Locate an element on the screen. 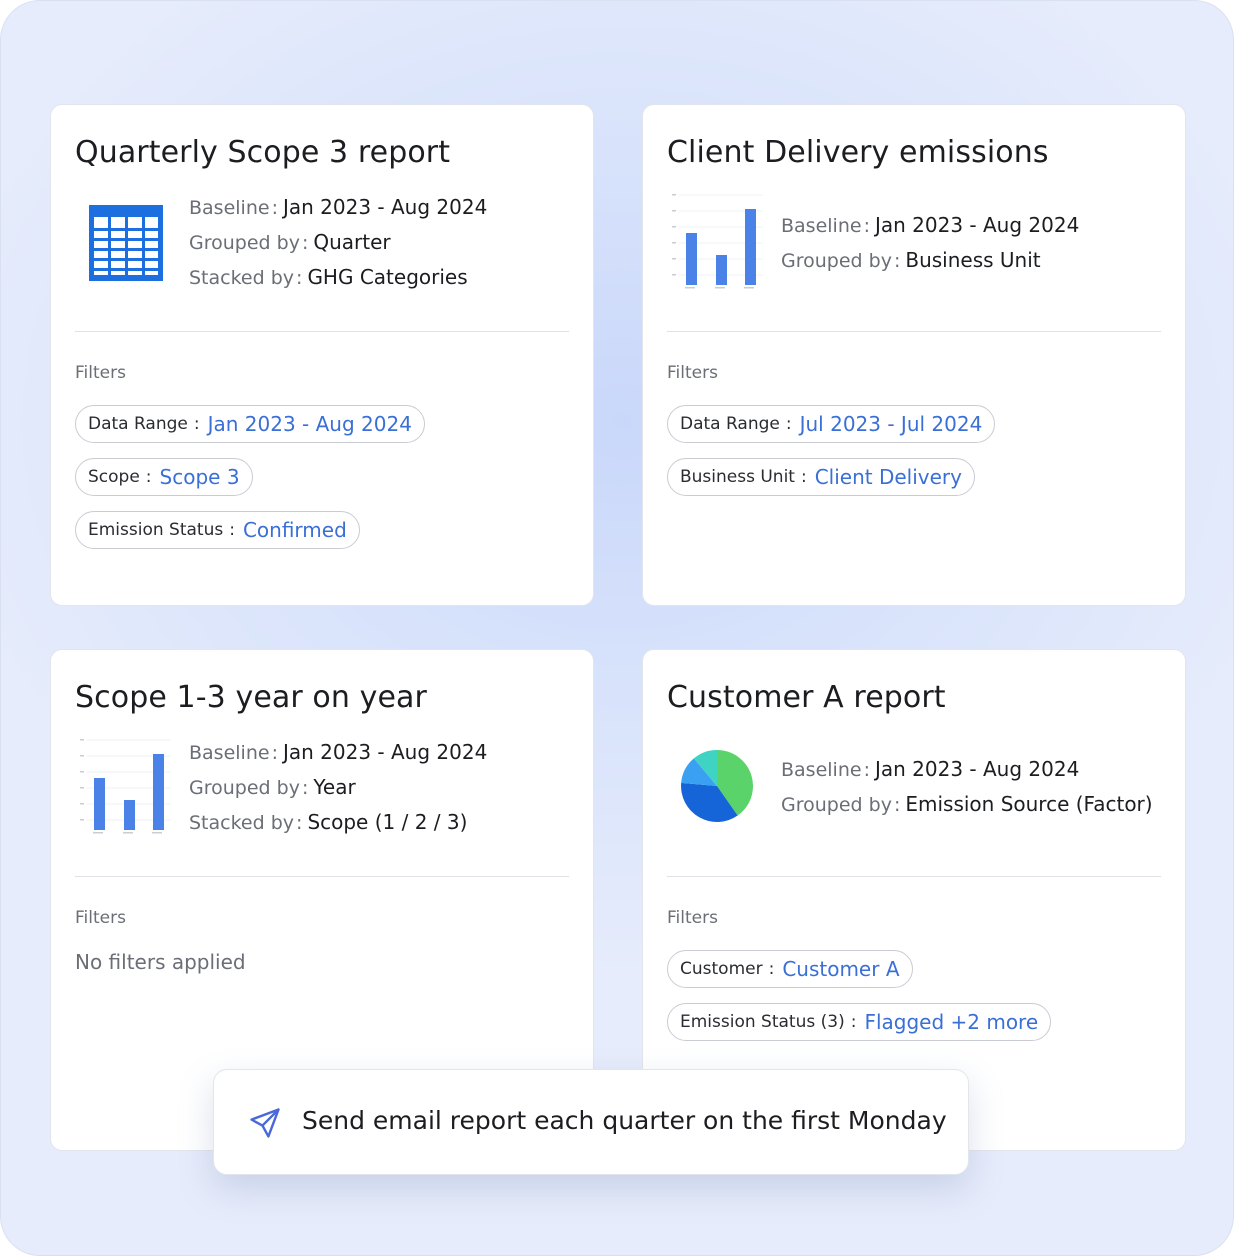 The width and height of the screenshot is (1234, 1256). meta-grouped-by: Grouped by: Emission Source (Factor) is located at coordinates (967, 804).